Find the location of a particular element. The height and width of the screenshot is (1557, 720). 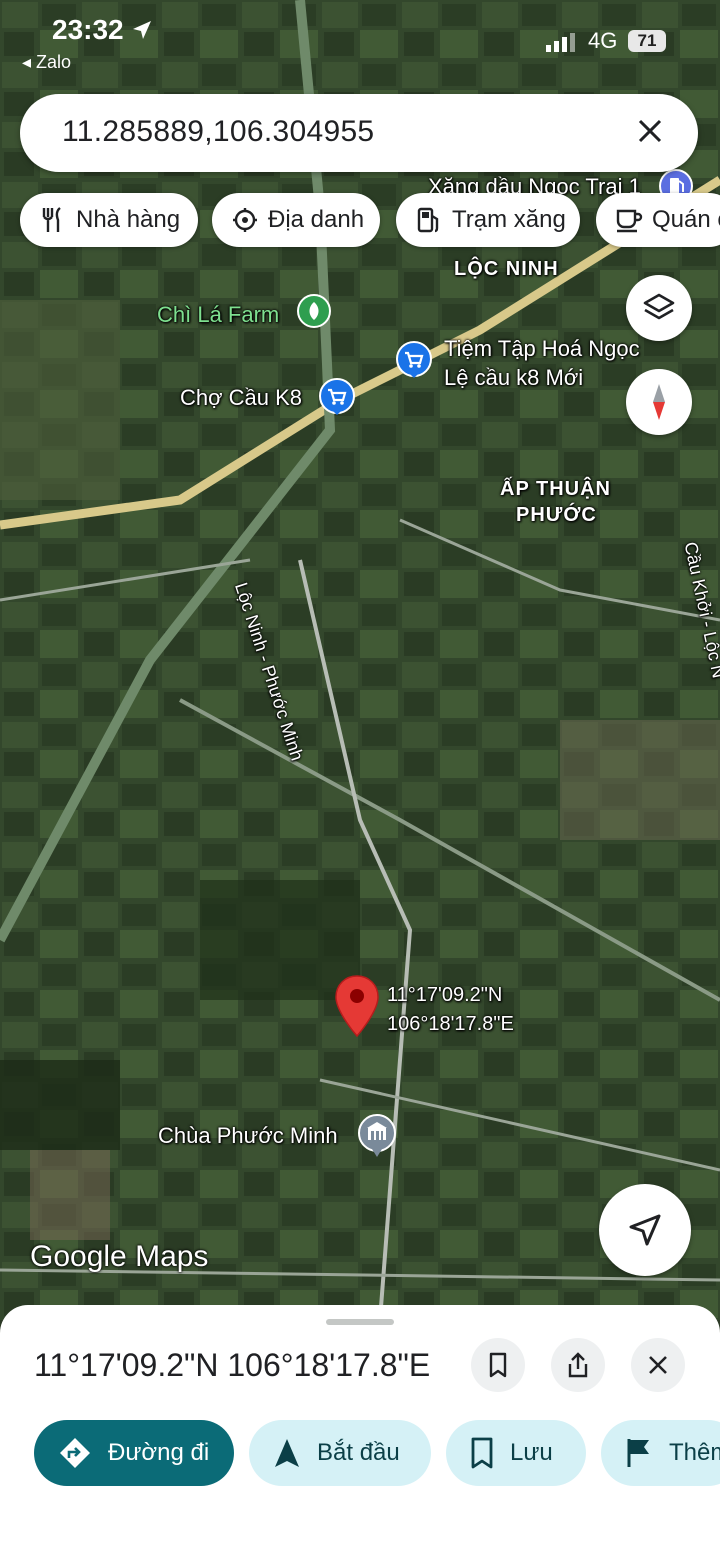

layers-button is located at coordinates (659, 308).